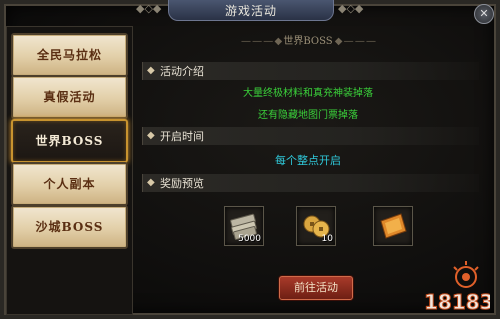 This screenshot has width=500, height=319. I want to click on time-header: ◆ 开启时间, so click(310, 136).